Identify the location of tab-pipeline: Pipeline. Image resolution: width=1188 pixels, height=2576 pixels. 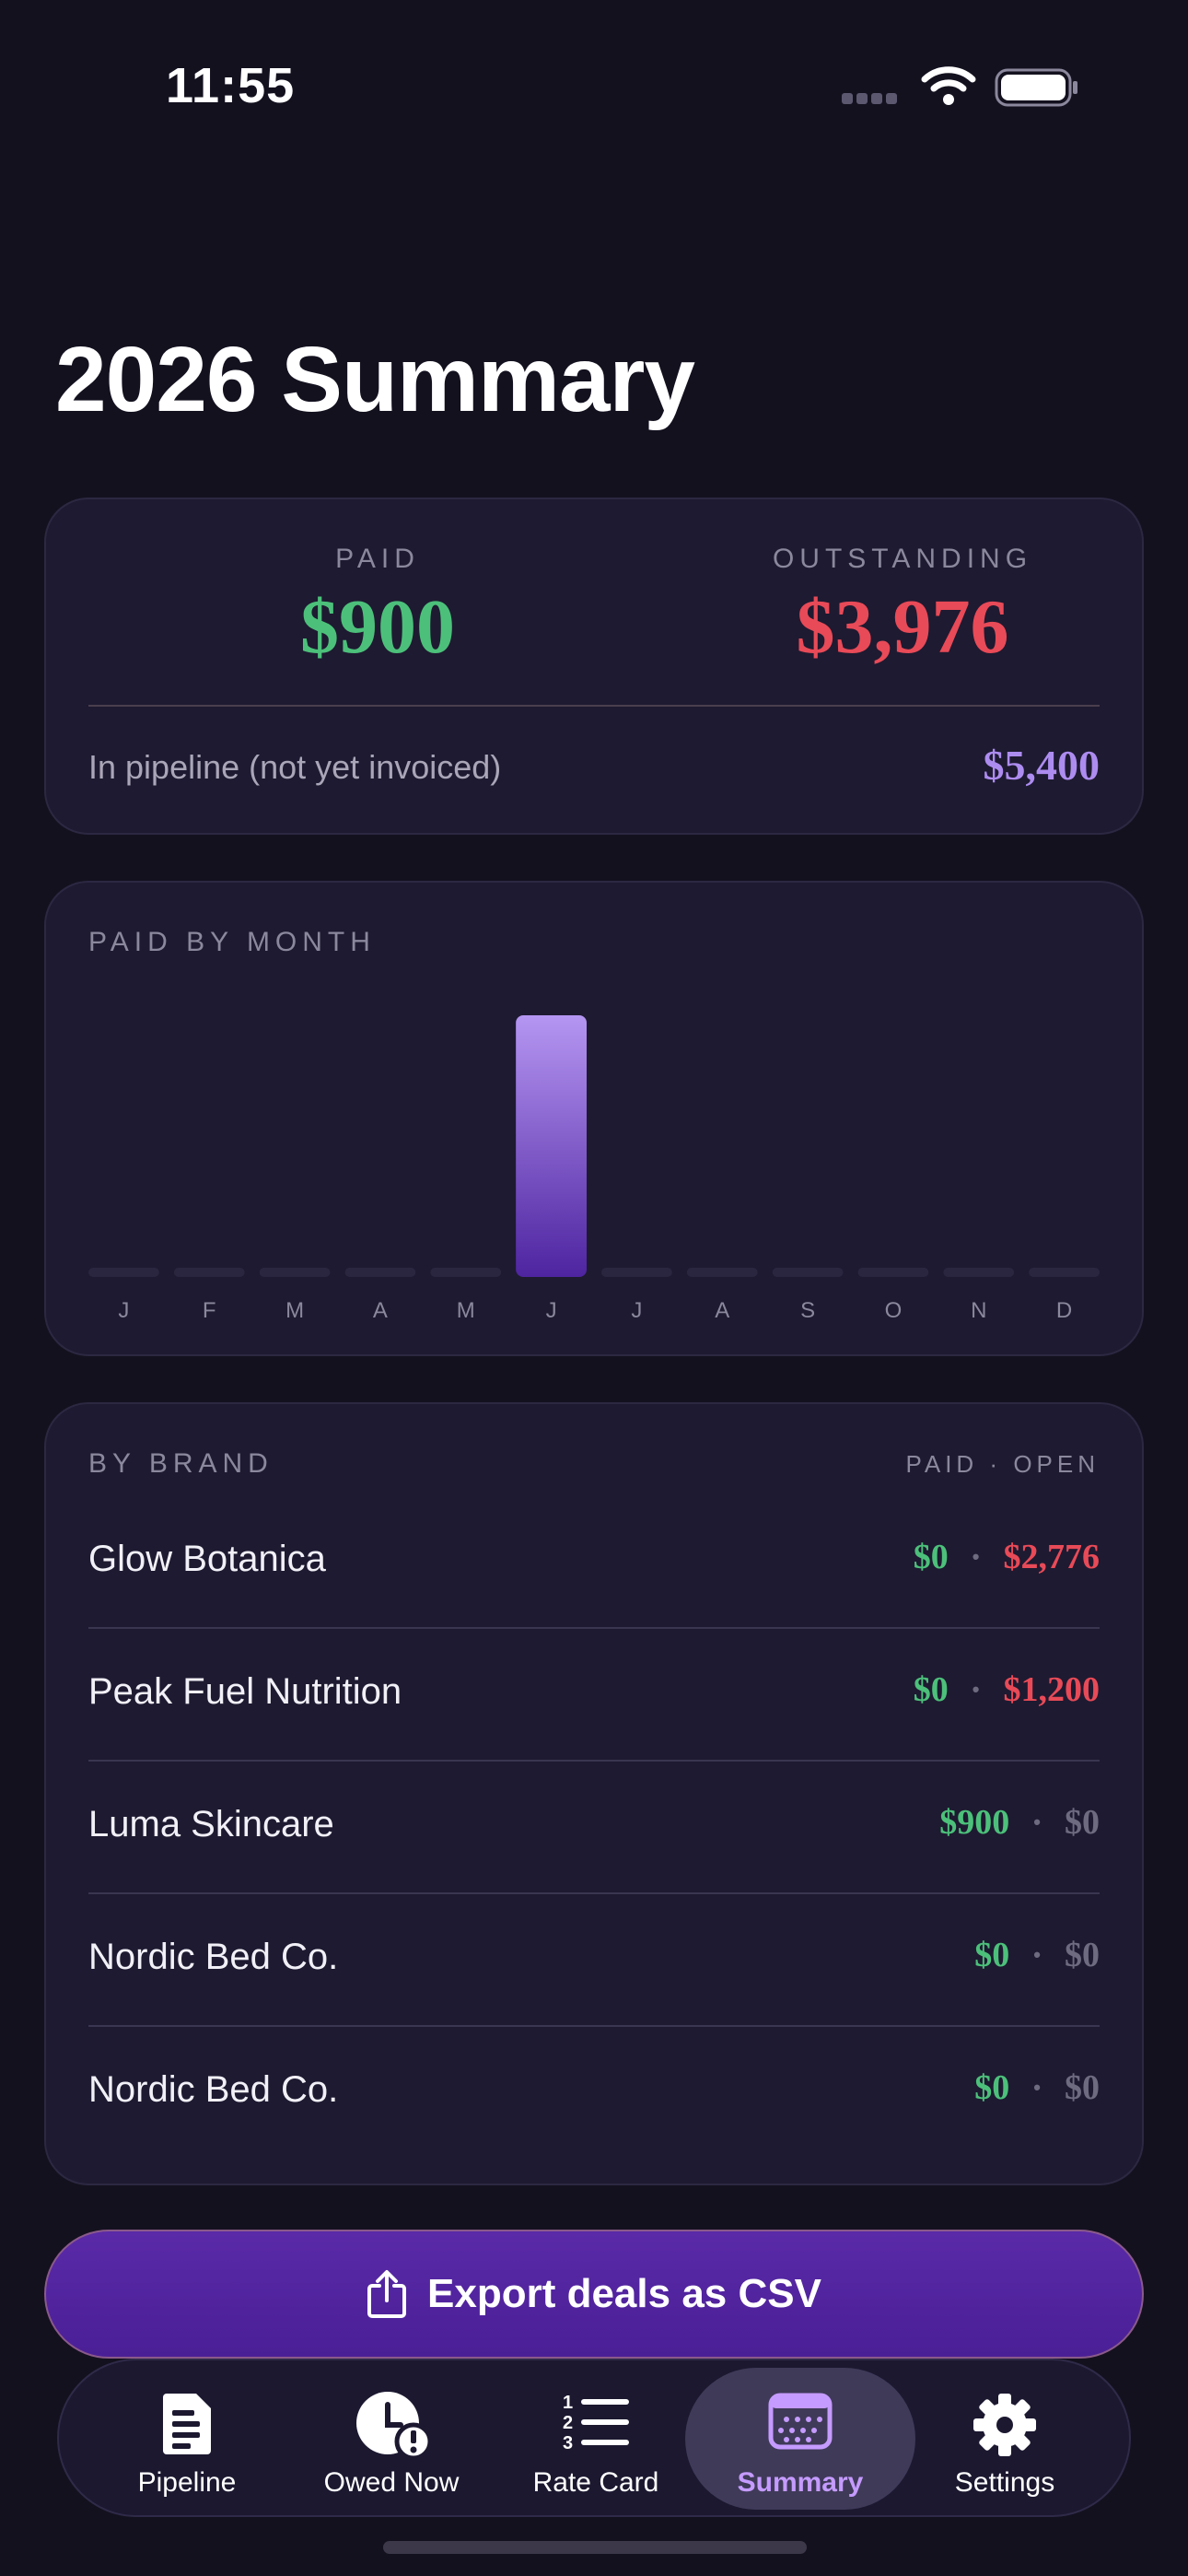
(187, 2439).